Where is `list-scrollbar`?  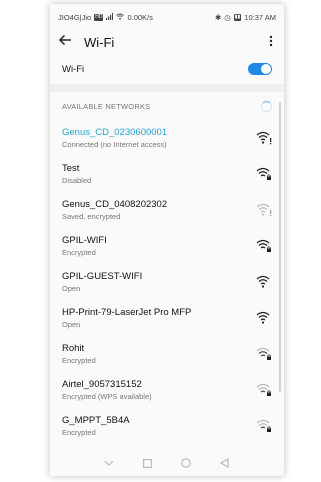
list-scrollbar is located at coordinates (280, 247).